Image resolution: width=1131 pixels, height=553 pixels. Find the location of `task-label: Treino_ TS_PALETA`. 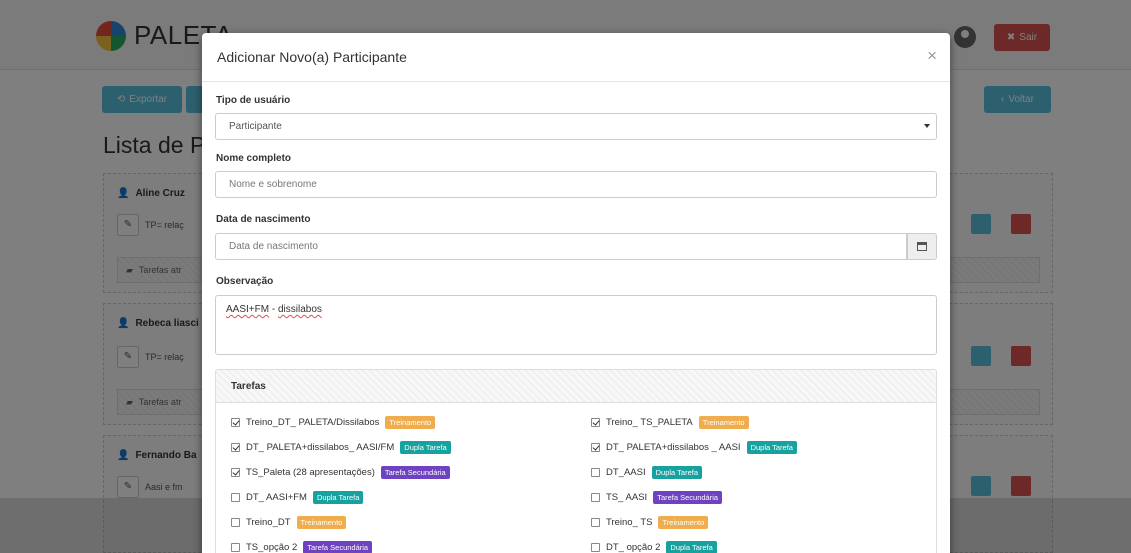

task-label: Treino_ TS_PALETA is located at coordinates (649, 422).